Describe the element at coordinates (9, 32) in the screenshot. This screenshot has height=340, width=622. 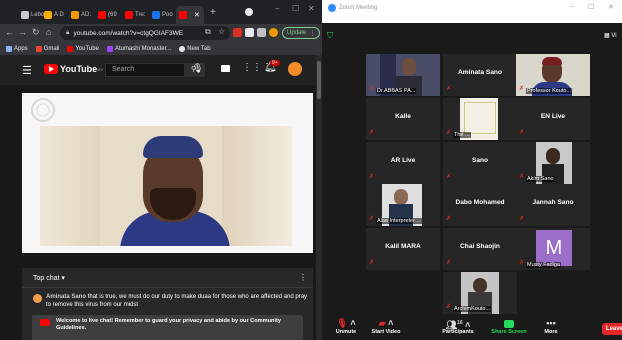
I see `back-arrow-icon: ←` at that location.